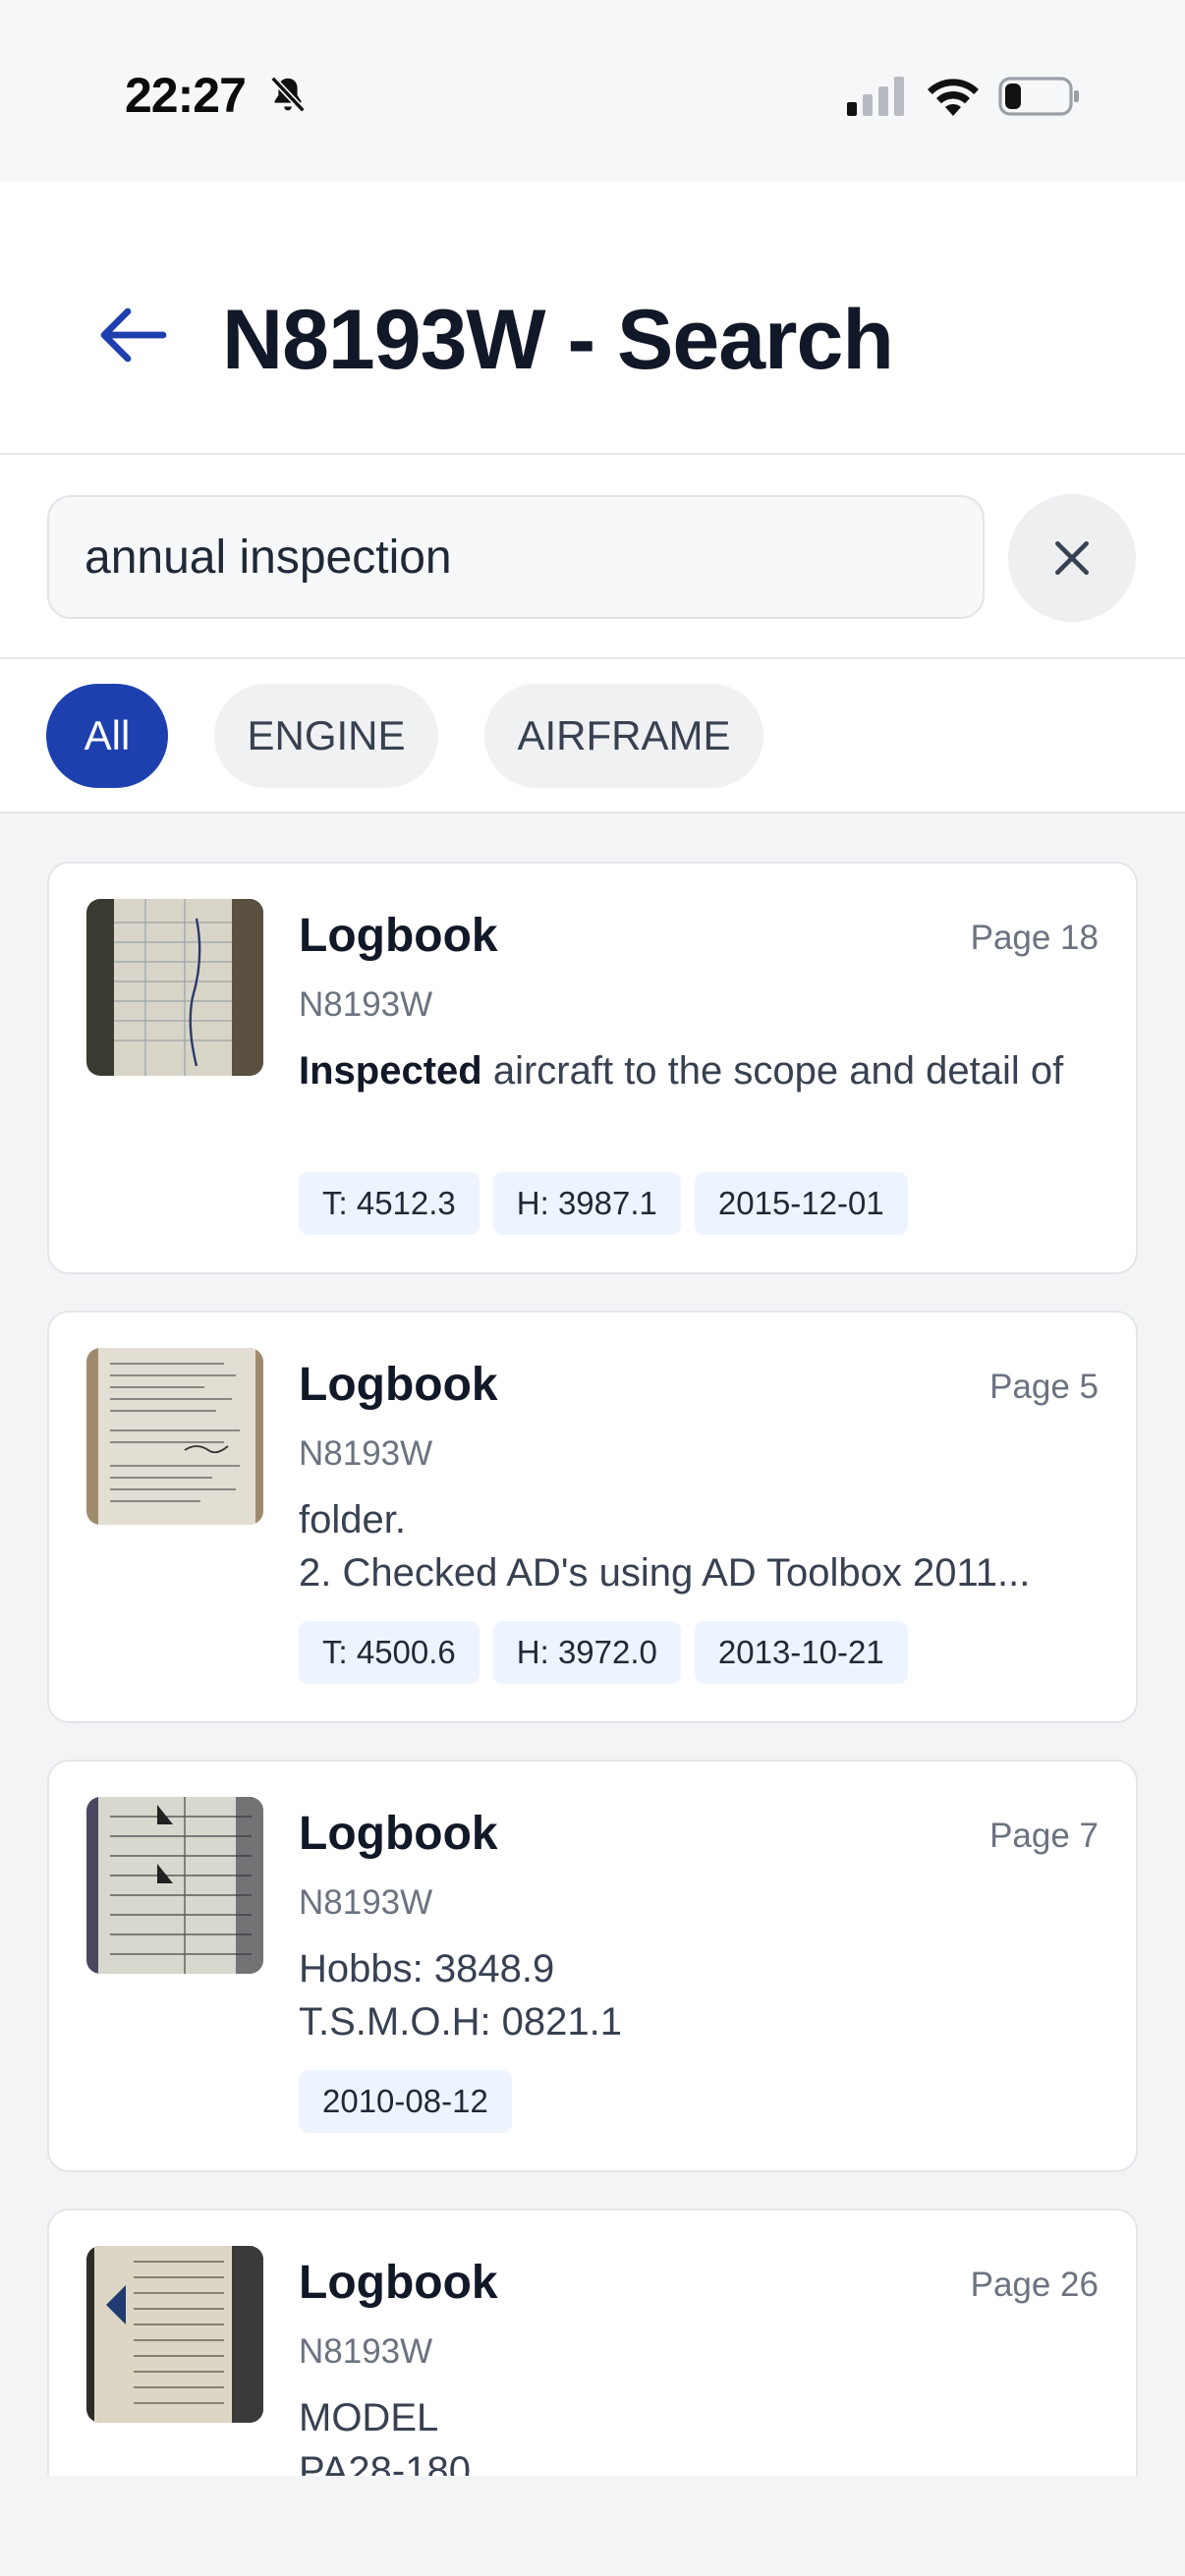 This screenshot has height=2576, width=1185. I want to click on status-time: 22:27, so click(186, 95).